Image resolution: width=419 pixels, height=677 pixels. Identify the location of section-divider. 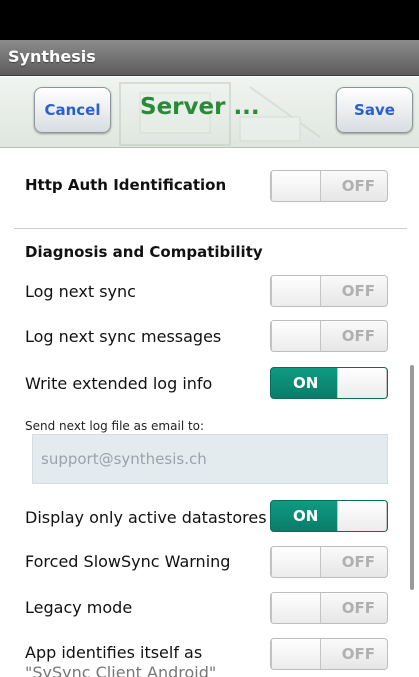
(210, 228).